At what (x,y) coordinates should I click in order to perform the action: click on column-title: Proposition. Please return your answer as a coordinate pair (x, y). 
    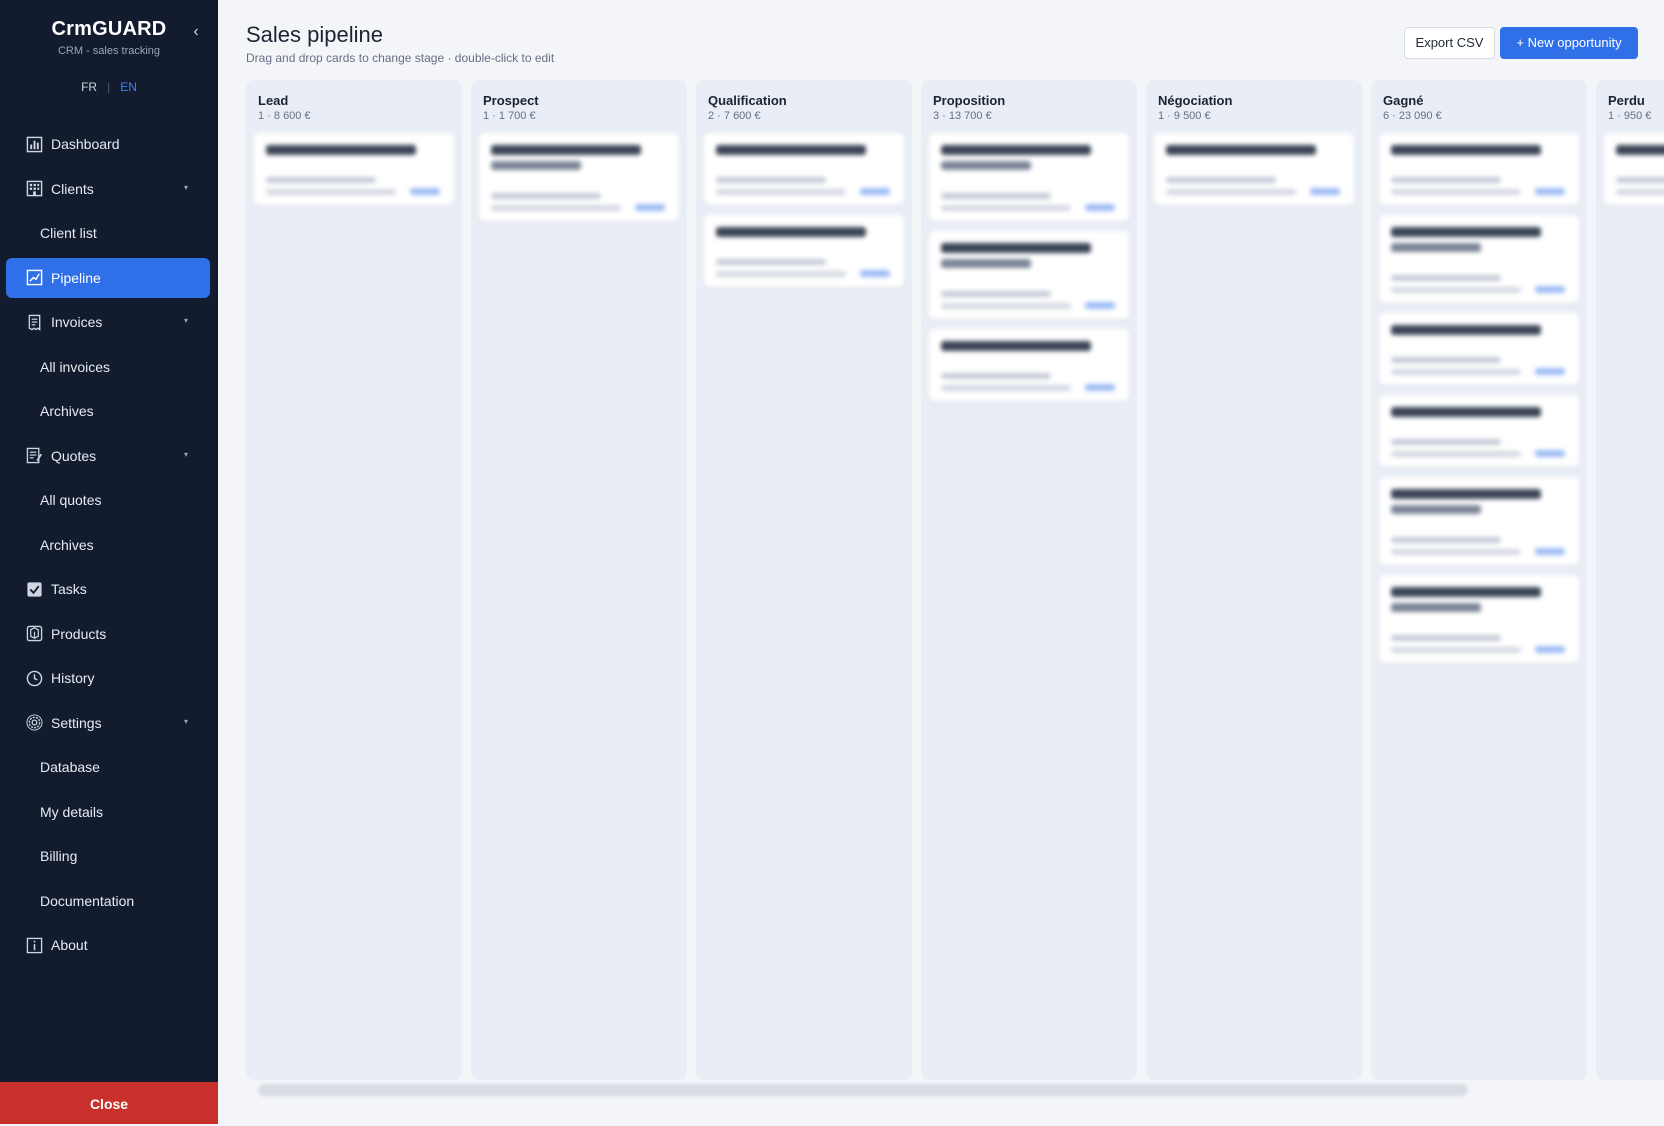
    Looking at the image, I should click on (969, 100).